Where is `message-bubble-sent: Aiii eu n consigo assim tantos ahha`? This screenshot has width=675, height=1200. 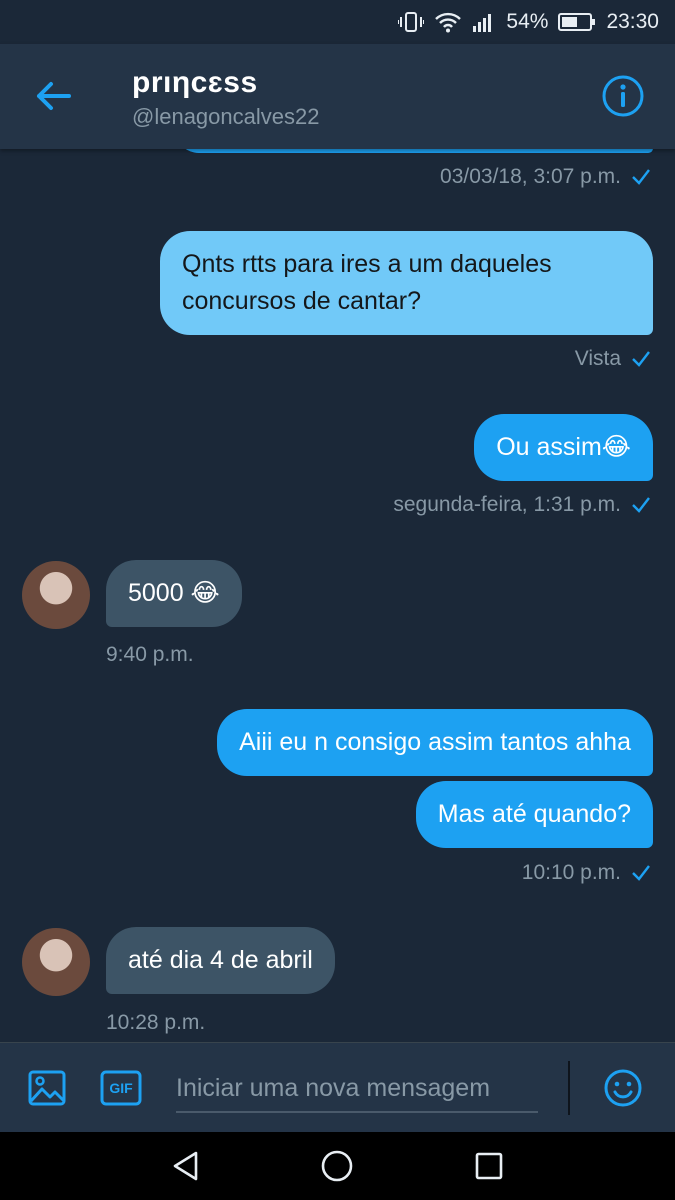 message-bubble-sent: Aiii eu n consigo assim tantos ahha is located at coordinates (435, 742).